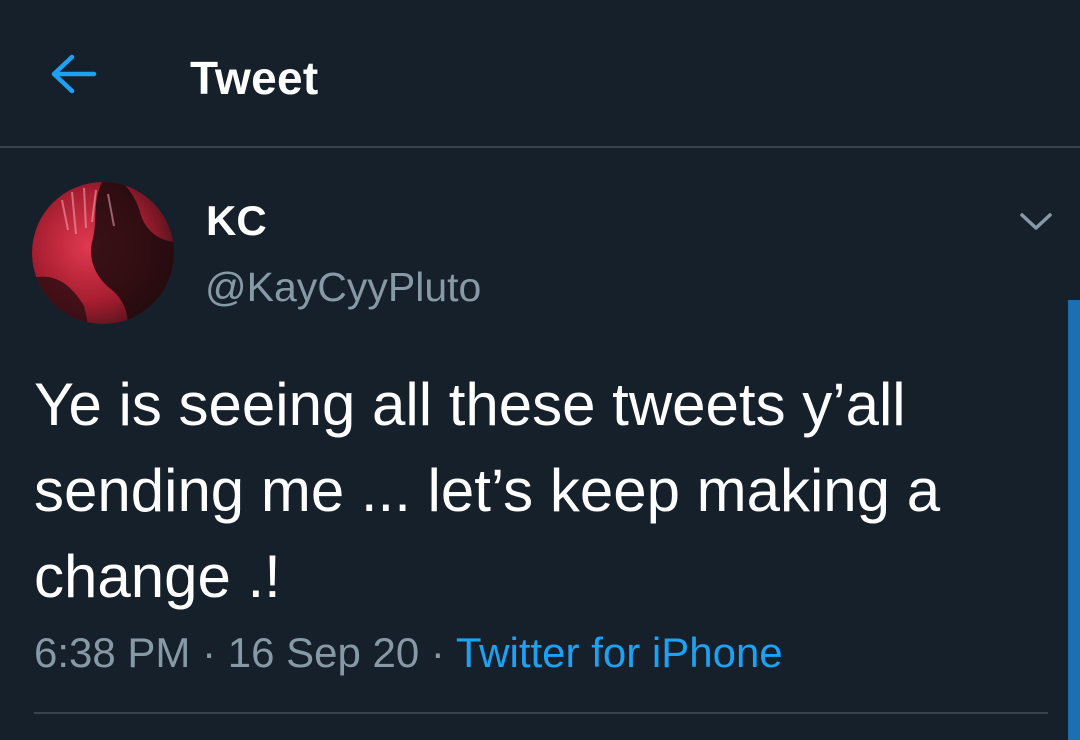  I want to click on chevron-down-icon, so click(1036, 221).